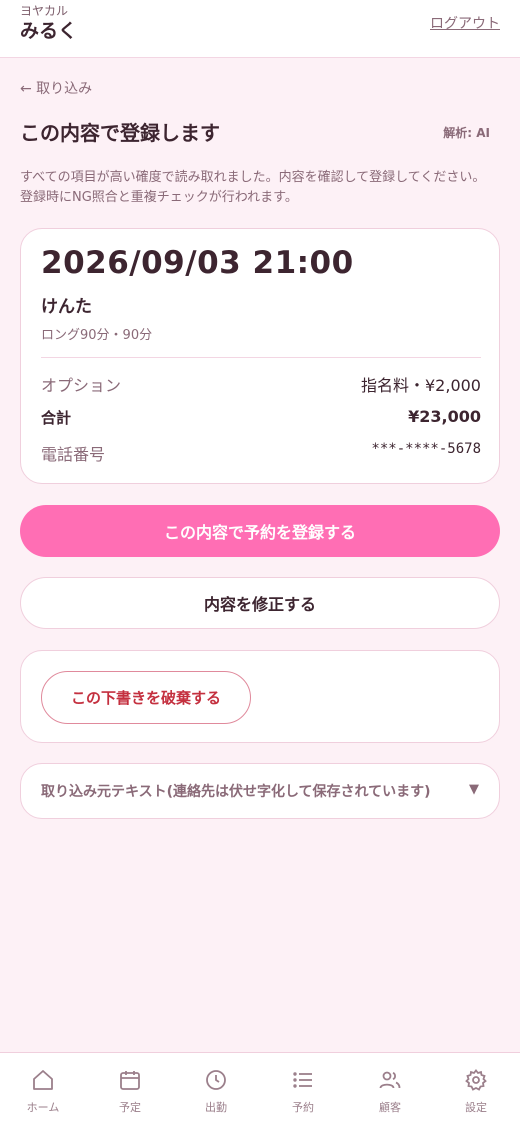  Describe the element at coordinates (216, 1107) in the screenshot. I see `tab-label: 出勤` at that location.